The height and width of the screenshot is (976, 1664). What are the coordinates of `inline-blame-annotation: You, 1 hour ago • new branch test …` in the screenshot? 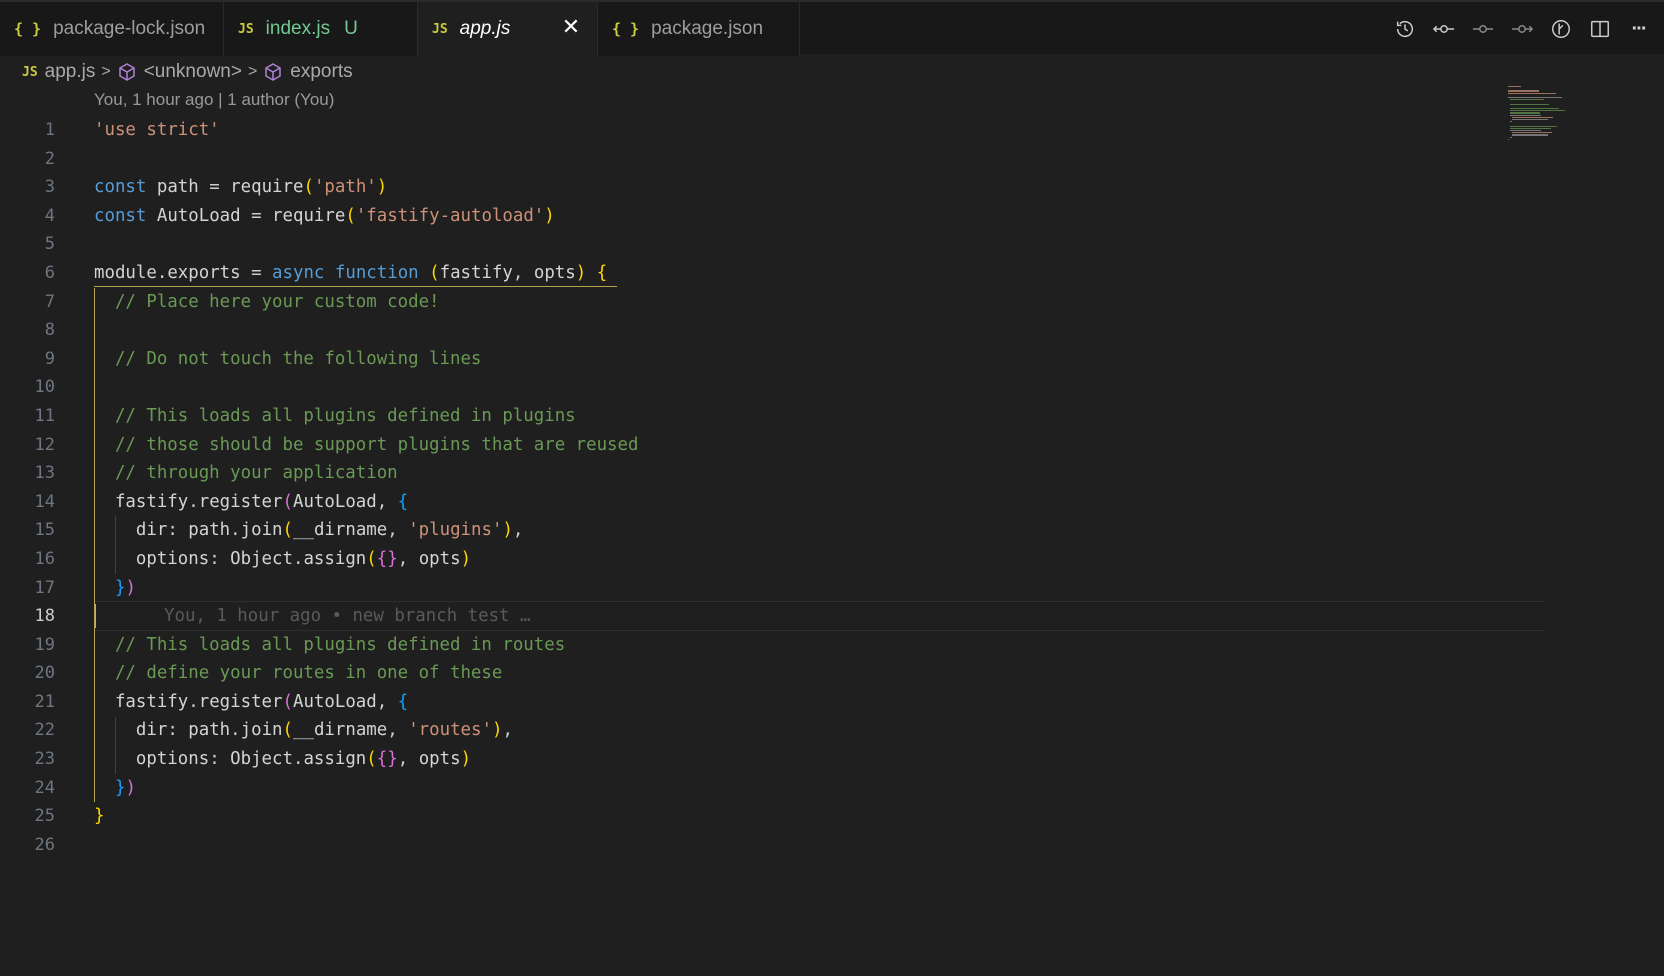 It's located at (347, 616).